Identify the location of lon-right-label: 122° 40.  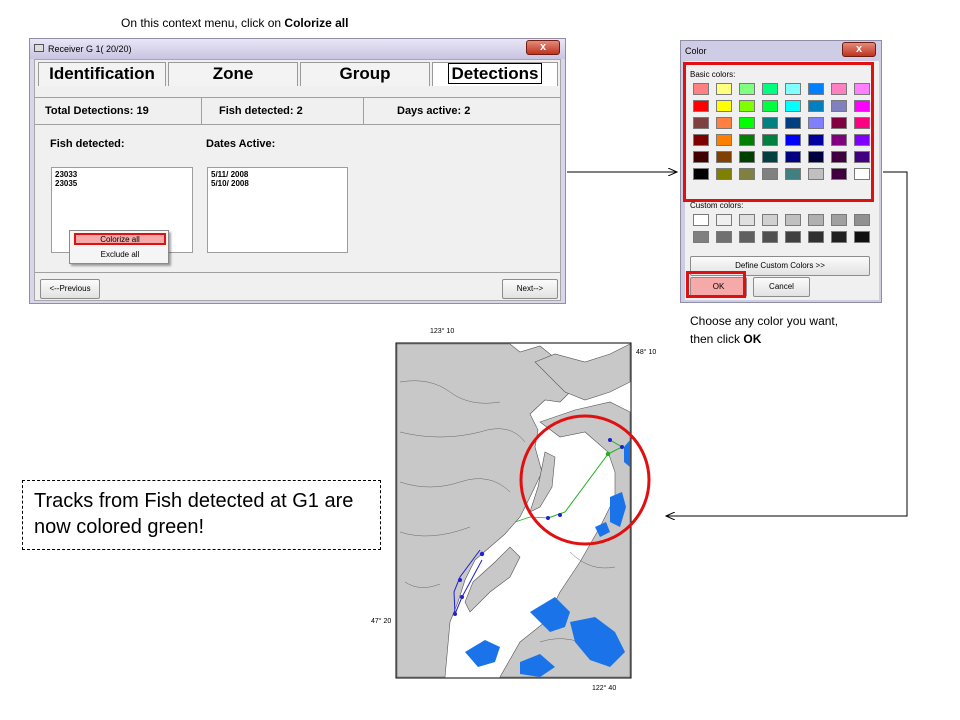
(604, 688).